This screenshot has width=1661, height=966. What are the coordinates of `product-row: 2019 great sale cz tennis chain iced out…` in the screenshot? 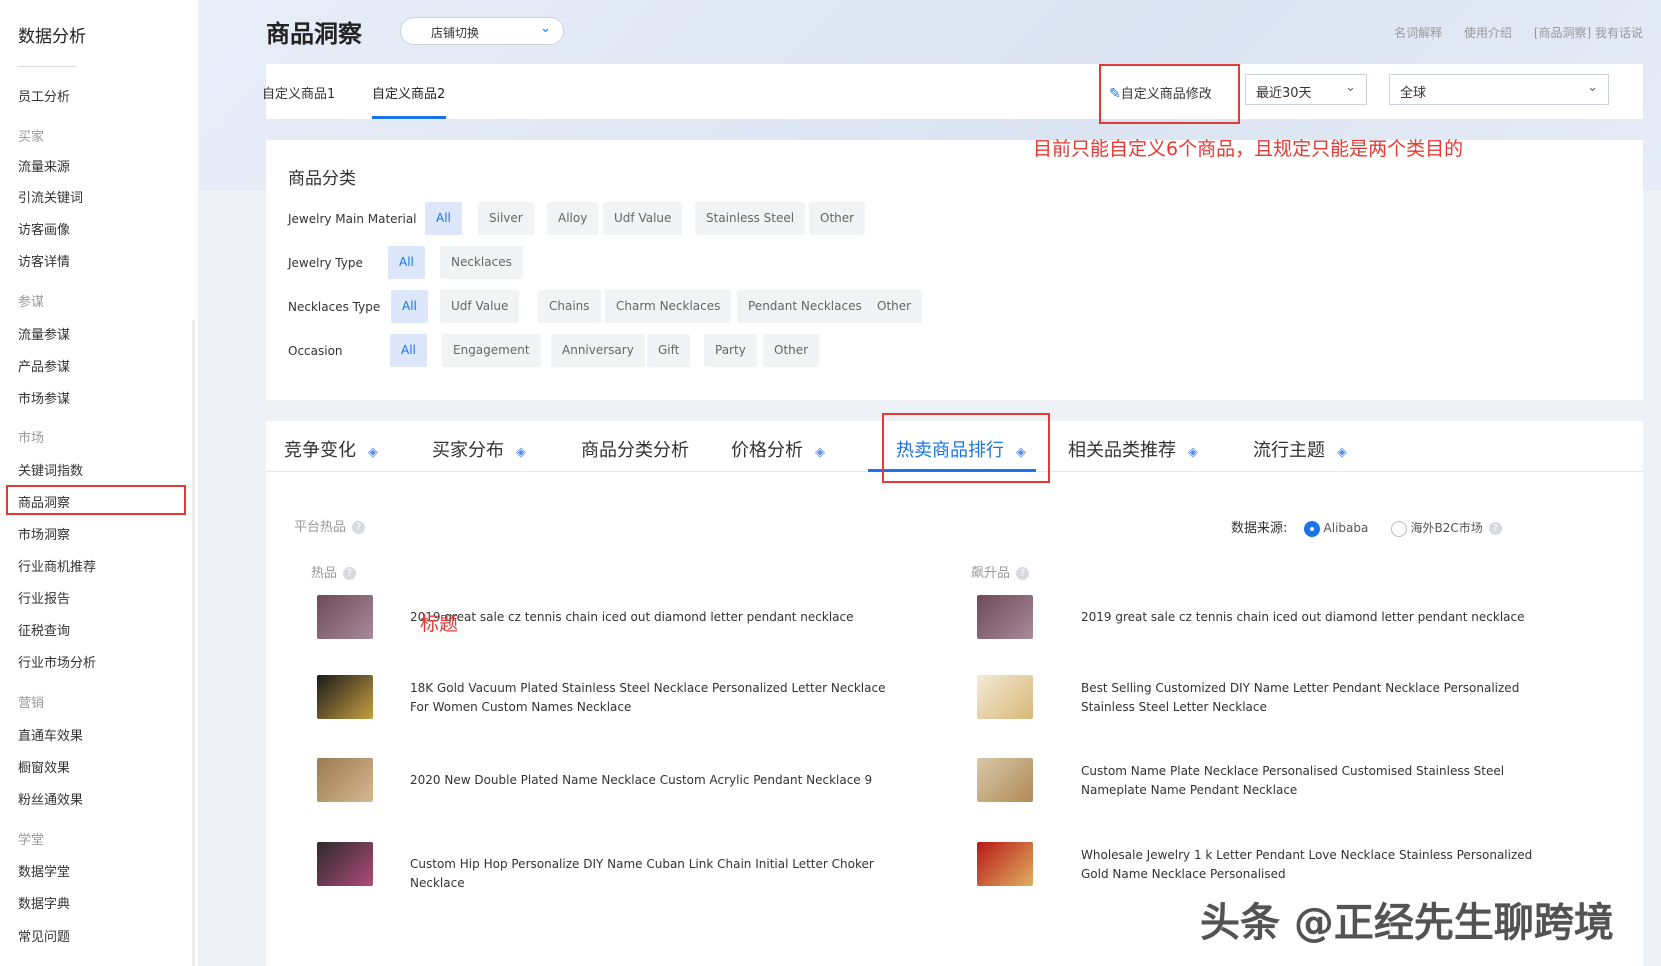 It's located at (954, 620).